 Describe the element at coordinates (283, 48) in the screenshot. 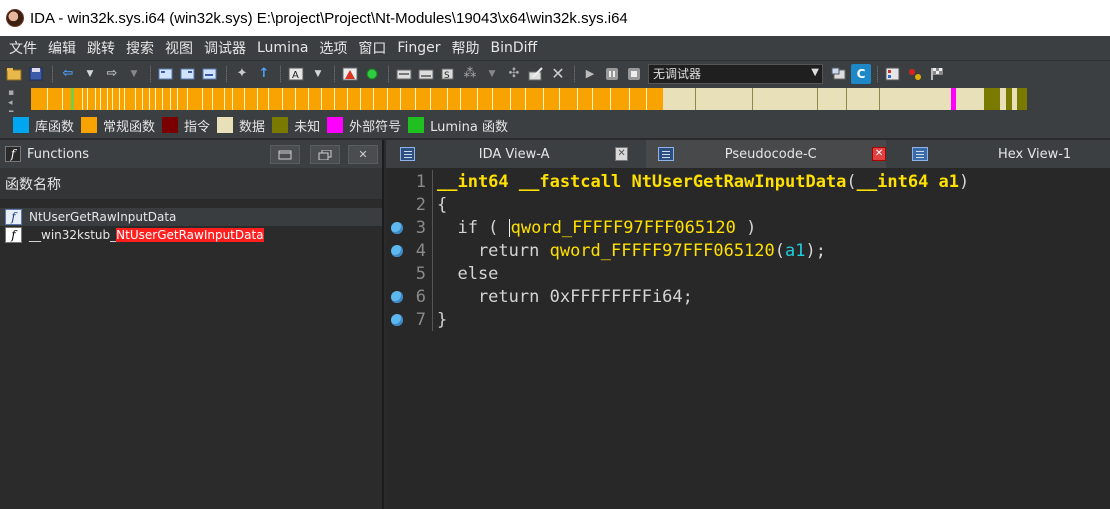

I see `menu-lumina: Lumina` at that location.